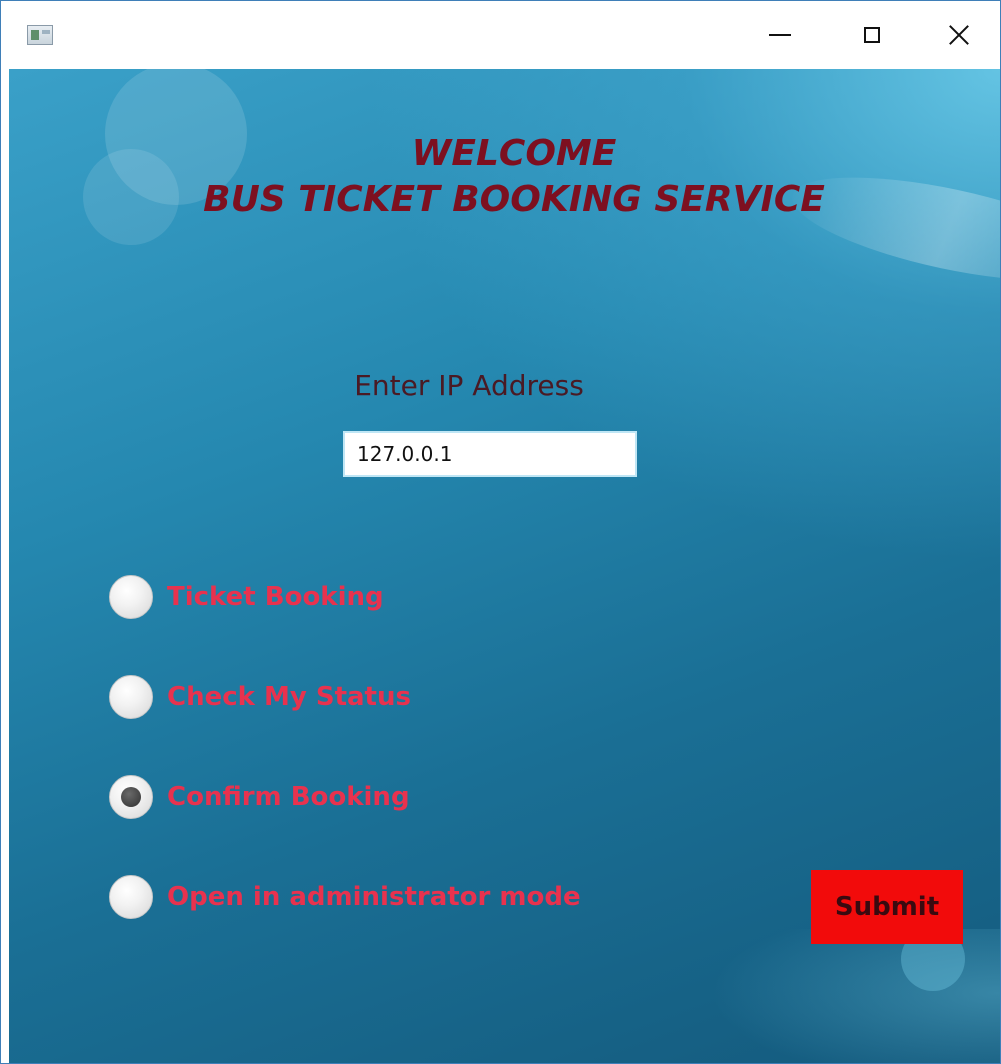 The image size is (1001, 1064). What do you see at coordinates (514, 153) in the screenshot?
I see `welcome-line: WELCOME` at bounding box center [514, 153].